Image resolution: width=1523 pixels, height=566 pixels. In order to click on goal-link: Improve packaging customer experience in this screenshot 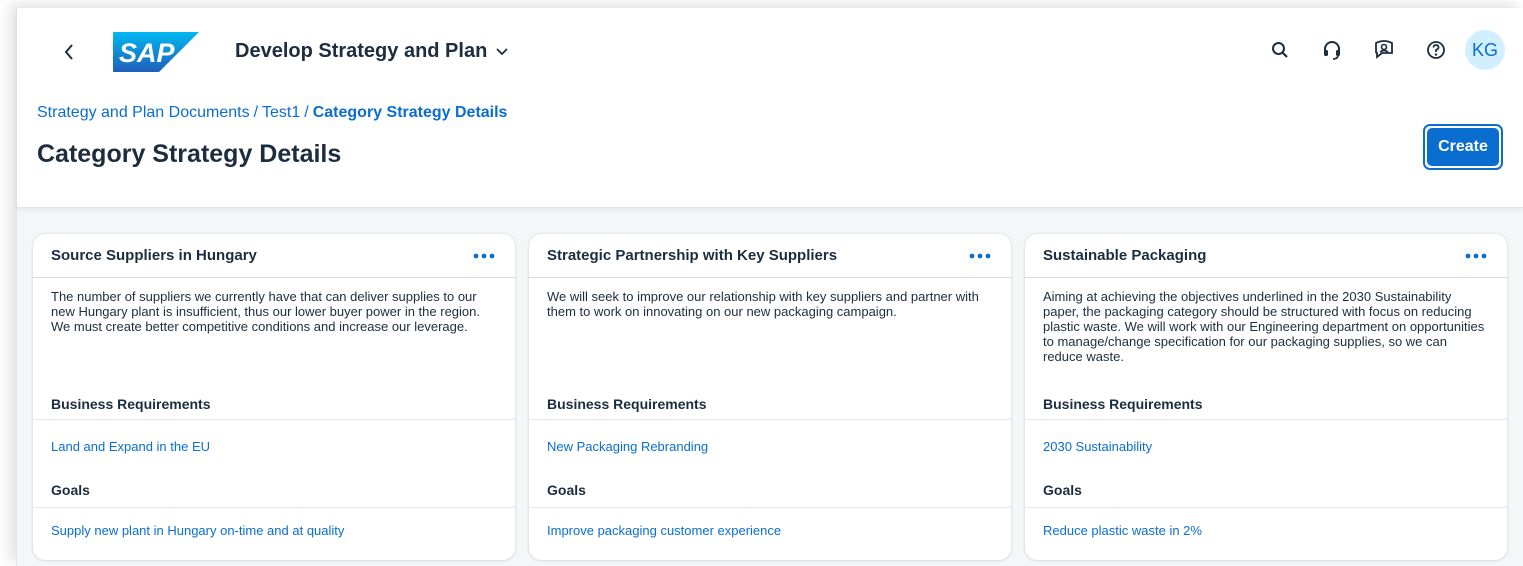, I will do `click(770, 530)`.